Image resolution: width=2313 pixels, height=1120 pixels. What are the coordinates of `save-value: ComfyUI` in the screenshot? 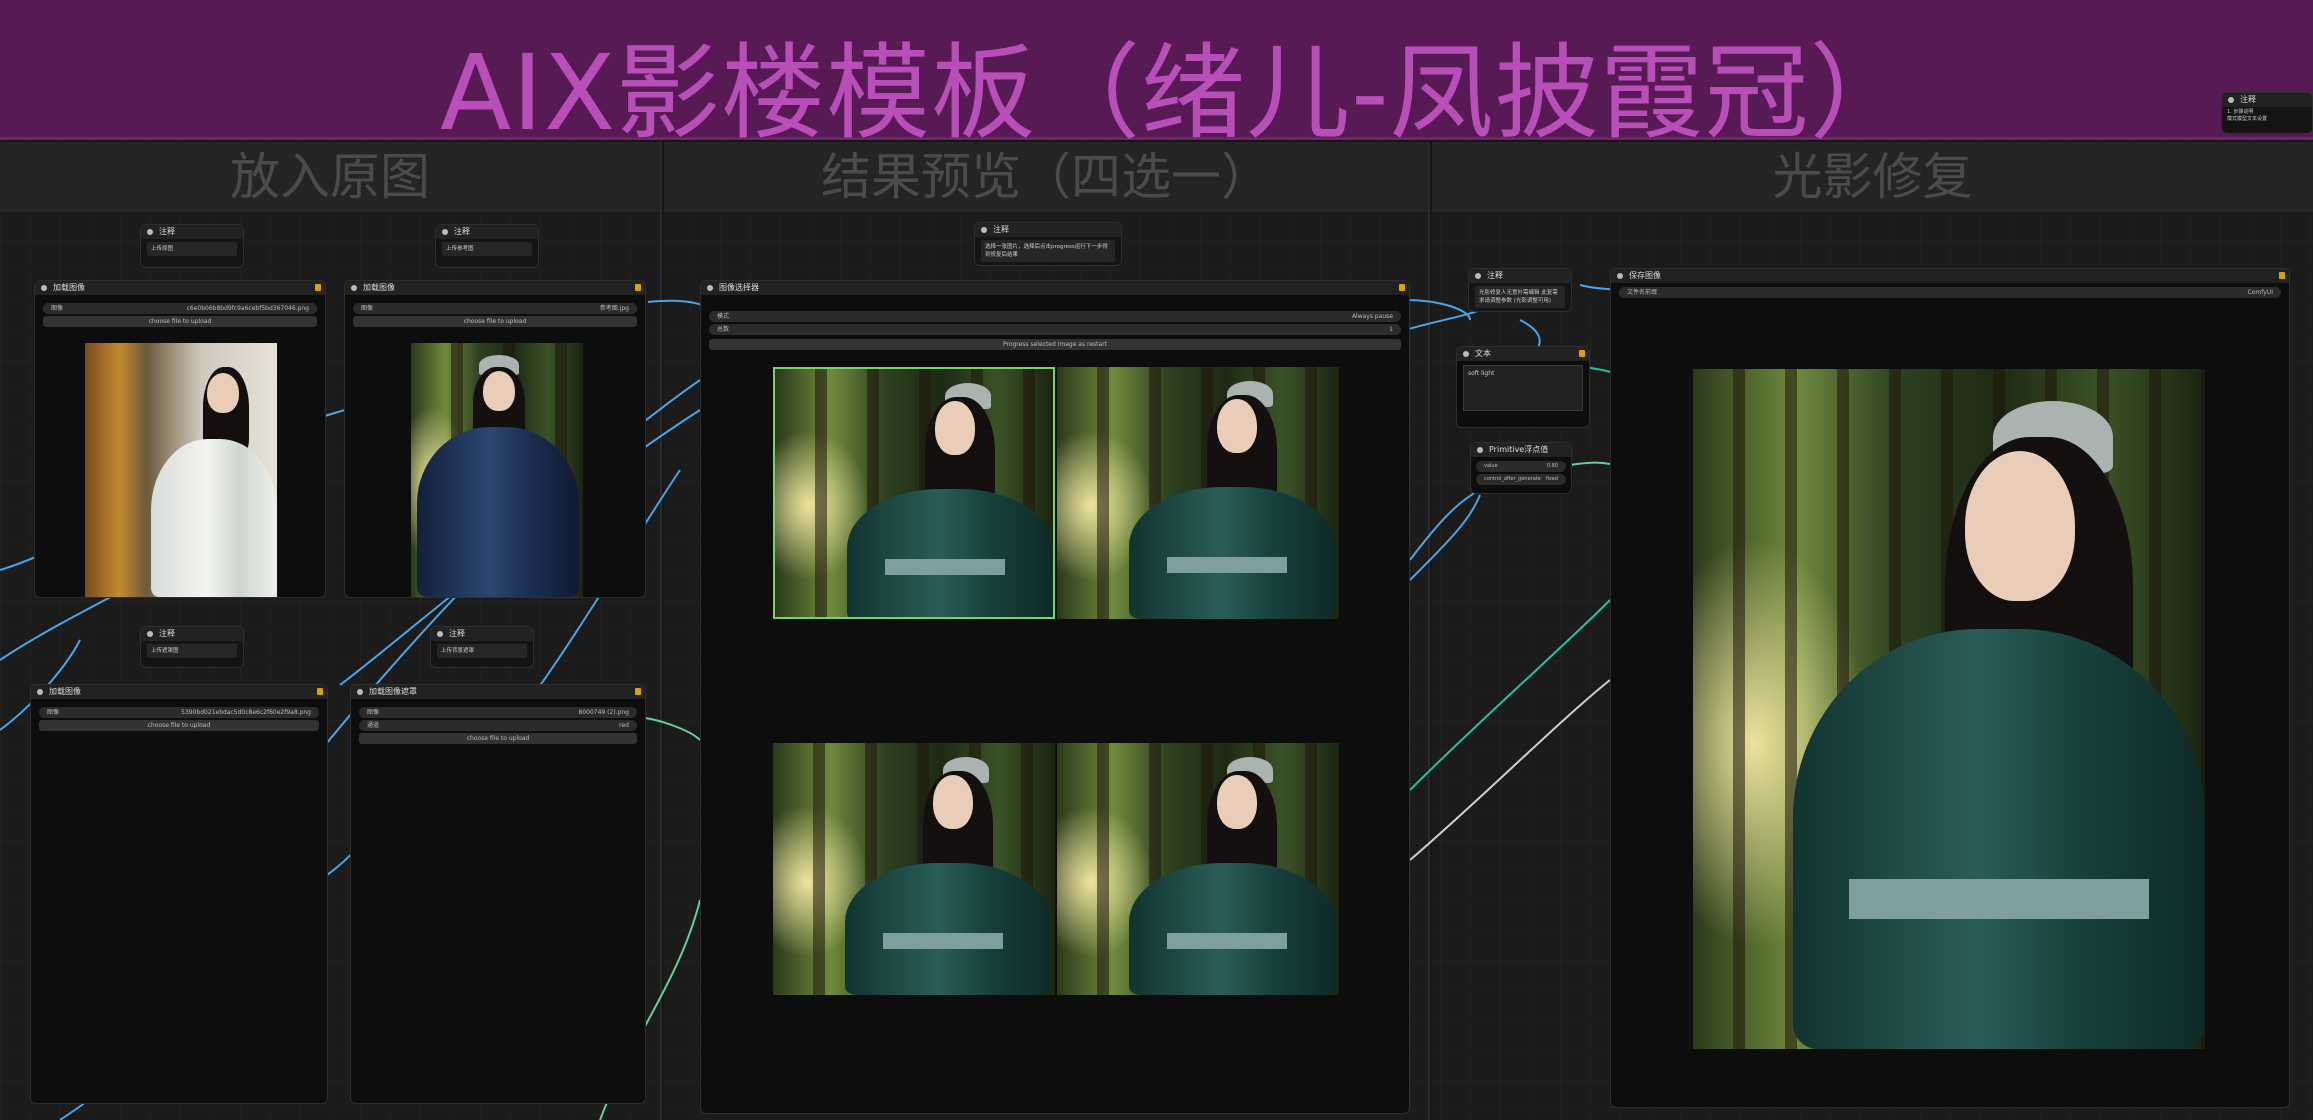 It's located at (2260, 292).